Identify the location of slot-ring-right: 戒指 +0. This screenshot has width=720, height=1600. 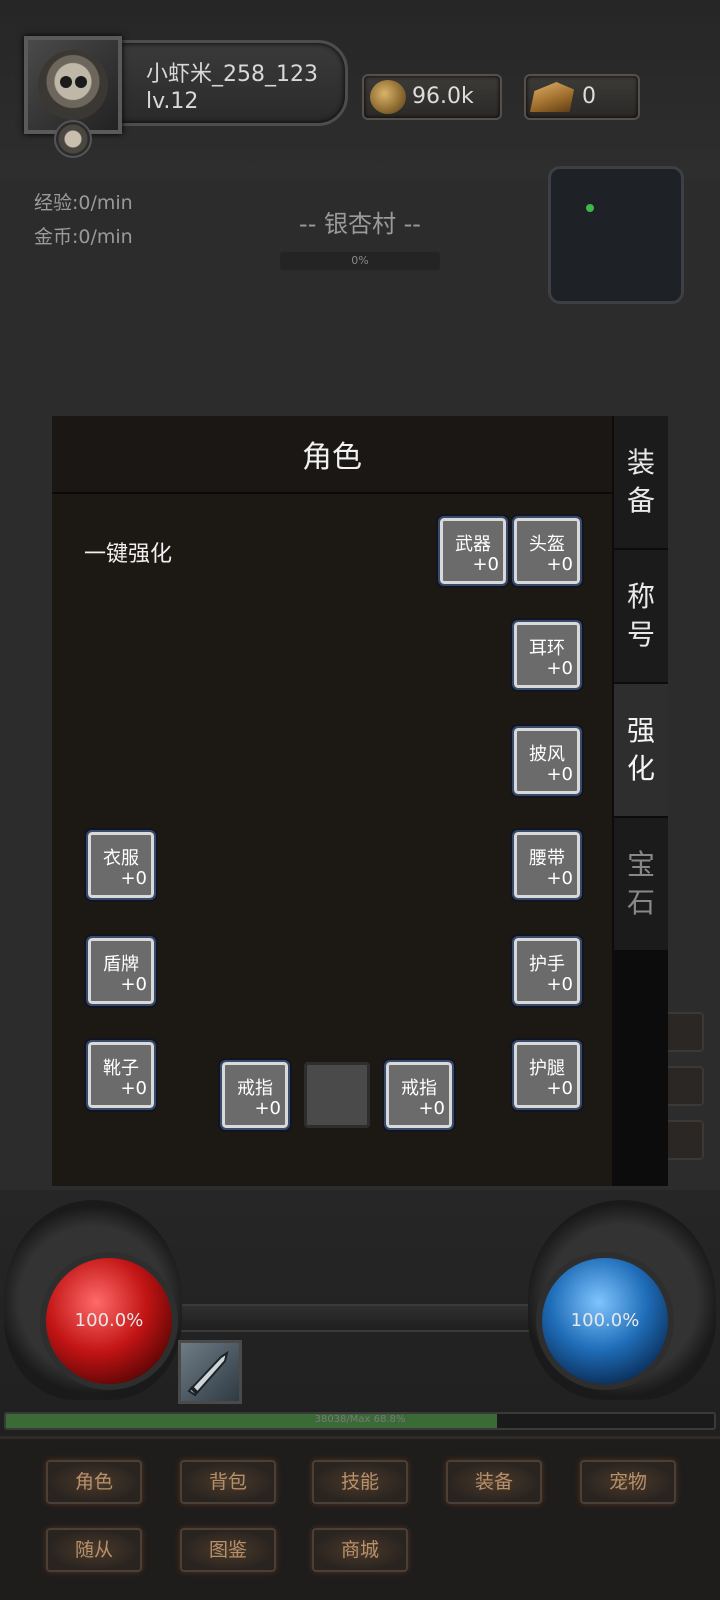
(419, 1095).